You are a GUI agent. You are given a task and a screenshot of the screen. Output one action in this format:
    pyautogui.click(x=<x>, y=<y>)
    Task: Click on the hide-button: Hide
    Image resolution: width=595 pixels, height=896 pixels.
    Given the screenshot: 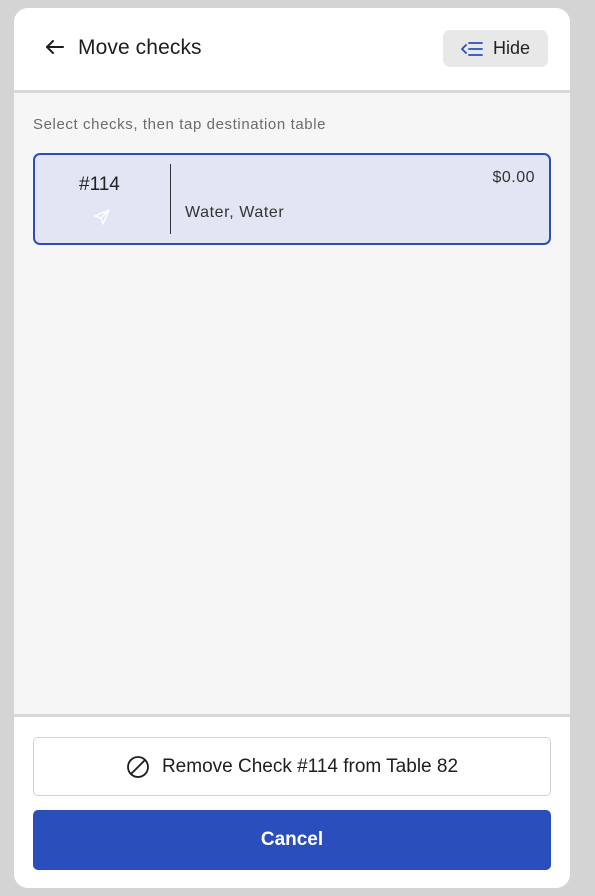 What is the action you would take?
    pyautogui.click(x=495, y=48)
    